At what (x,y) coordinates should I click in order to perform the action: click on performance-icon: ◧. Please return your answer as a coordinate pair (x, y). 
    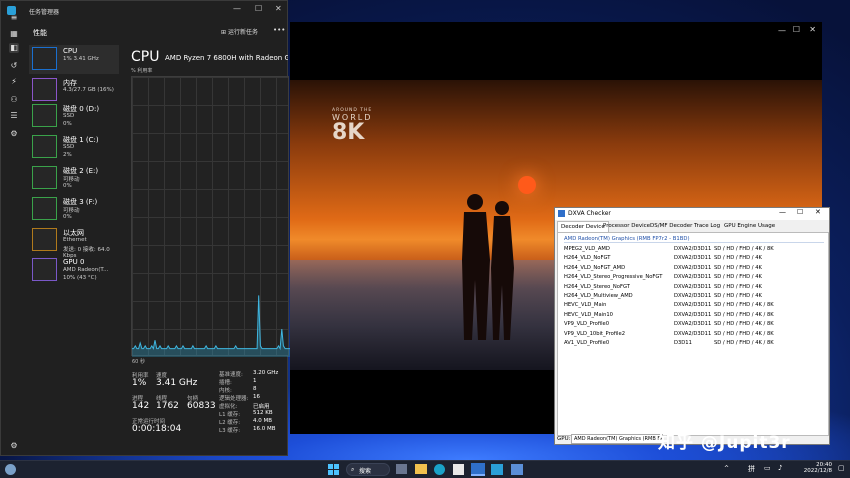
    Looking at the image, I should click on (14, 48).